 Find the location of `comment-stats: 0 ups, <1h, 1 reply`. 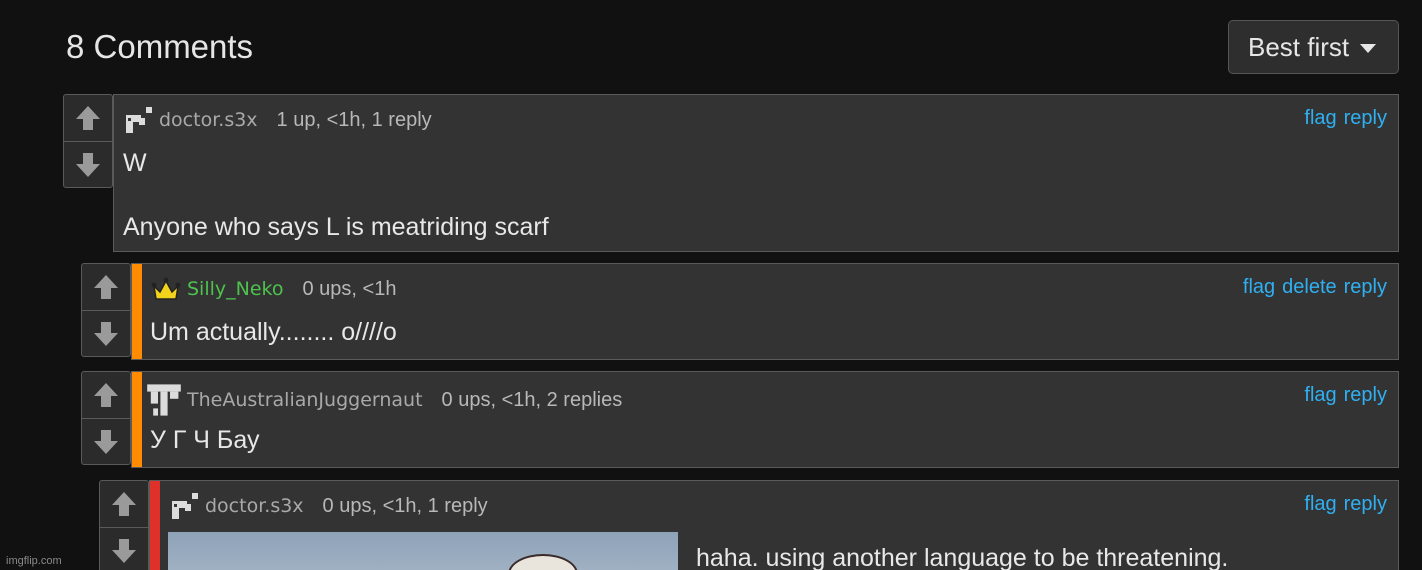

comment-stats: 0 ups, <1h, 1 reply is located at coordinates (405, 505).